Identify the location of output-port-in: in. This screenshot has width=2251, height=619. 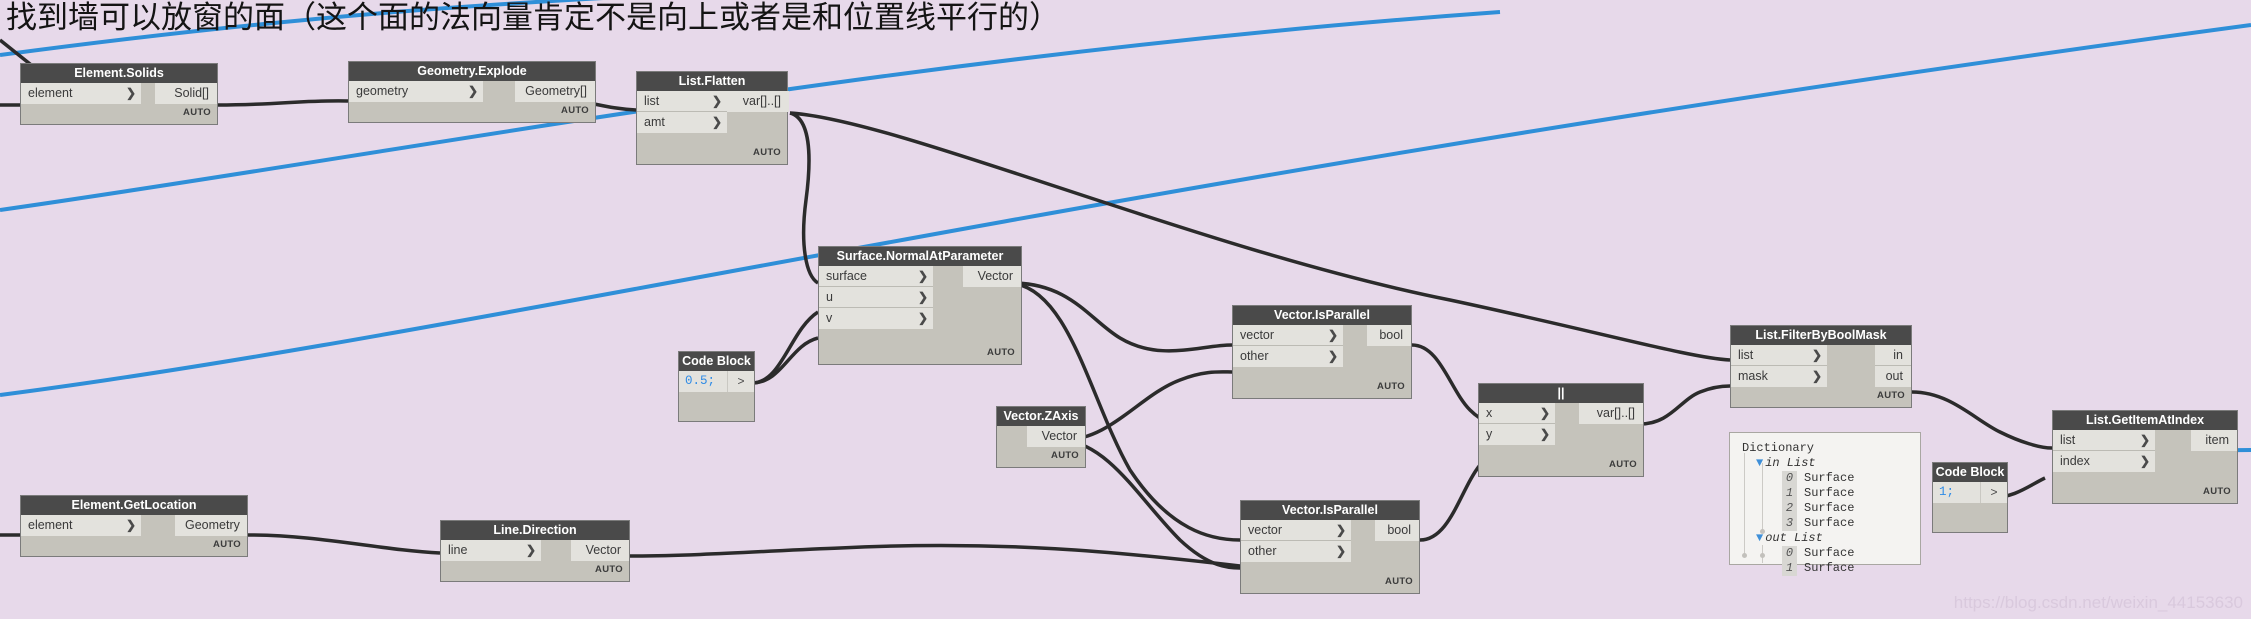
(1893, 355).